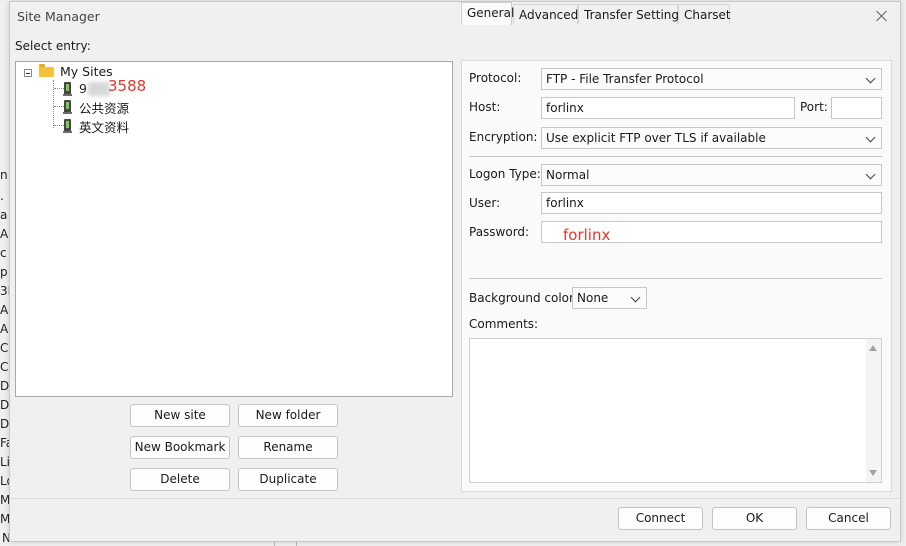 The image size is (906, 546). What do you see at coordinates (882, 16) in the screenshot?
I see `close-icon` at bounding box center [882, 16].